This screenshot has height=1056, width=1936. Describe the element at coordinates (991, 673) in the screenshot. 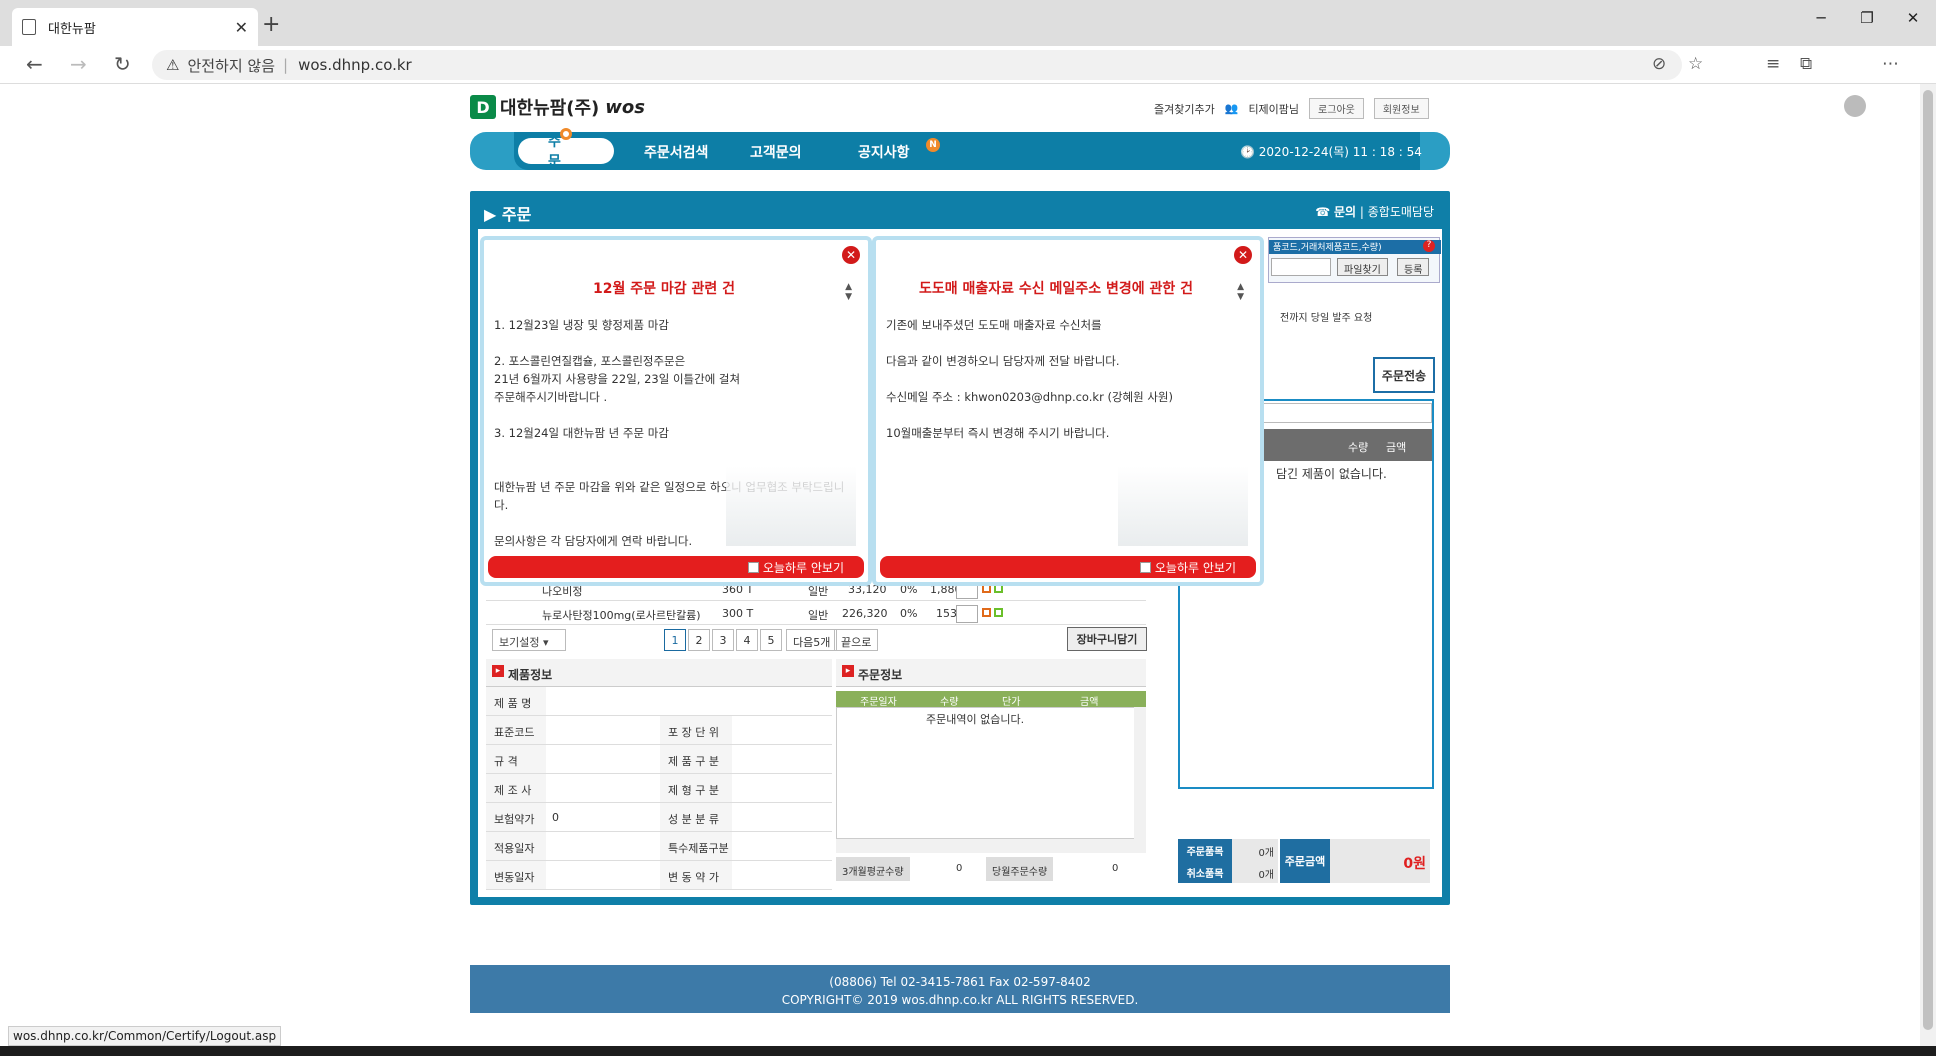

I see `order-info-title: 주문정보` at that location.